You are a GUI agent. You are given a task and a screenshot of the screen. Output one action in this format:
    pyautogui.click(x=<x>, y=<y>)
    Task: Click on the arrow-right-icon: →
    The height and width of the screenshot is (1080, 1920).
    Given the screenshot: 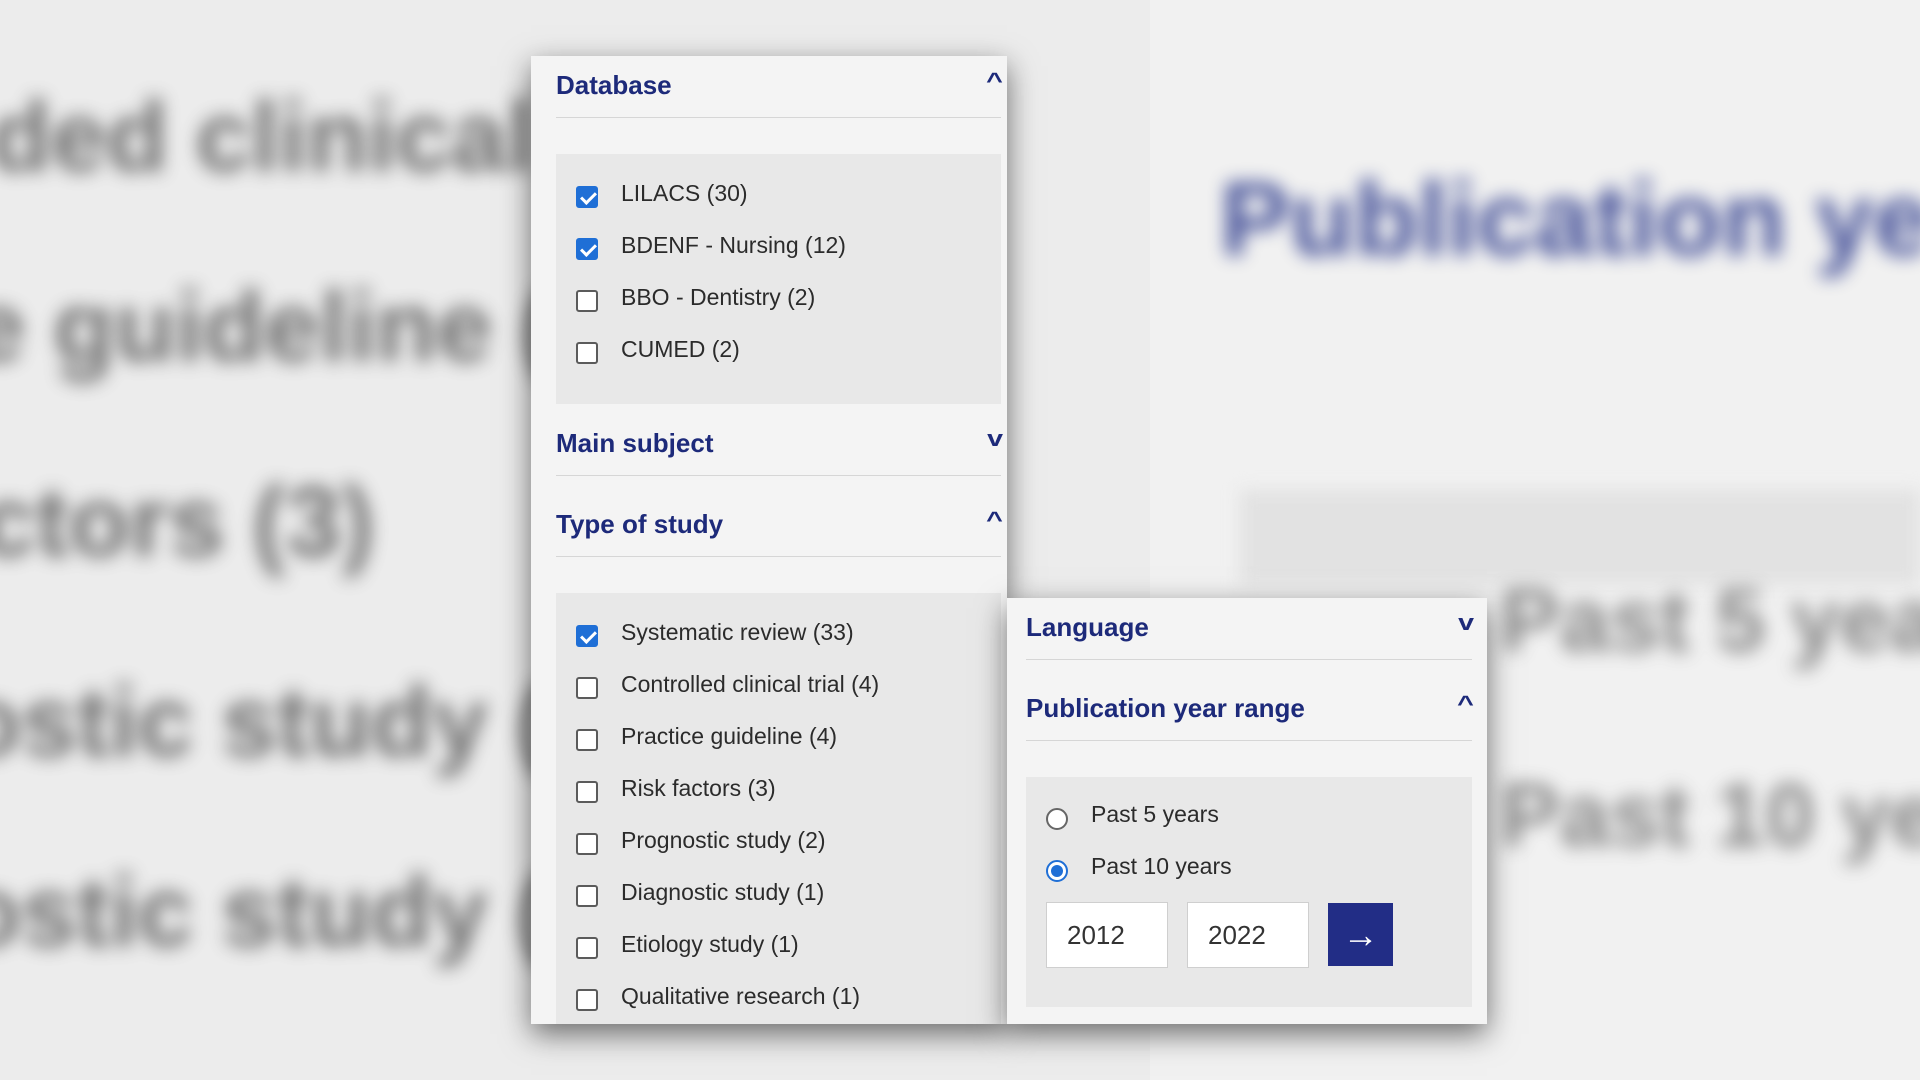 What is the action you would take?
    pyautogui.click(x=1360, y=934)
    